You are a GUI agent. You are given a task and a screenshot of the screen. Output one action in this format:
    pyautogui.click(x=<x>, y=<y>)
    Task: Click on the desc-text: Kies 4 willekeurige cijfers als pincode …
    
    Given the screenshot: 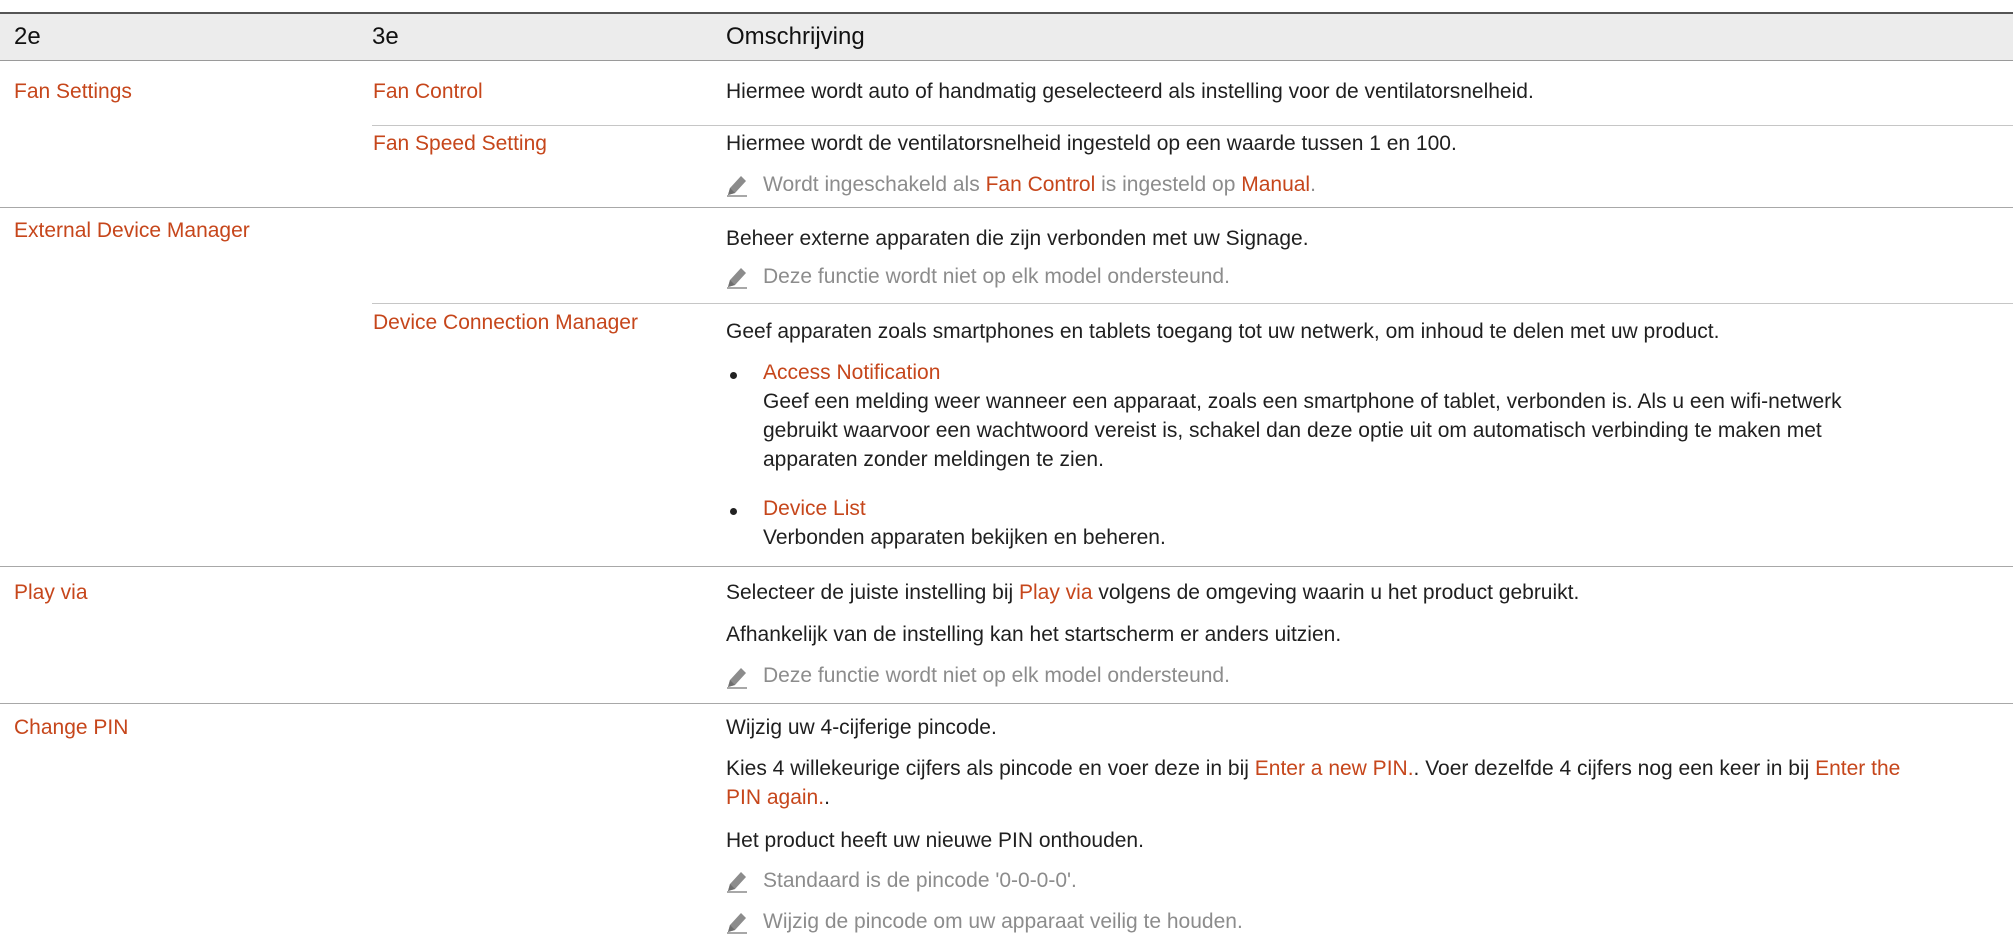 What is the action you would take?
    pyautogui.click(x=990, y=768)
    